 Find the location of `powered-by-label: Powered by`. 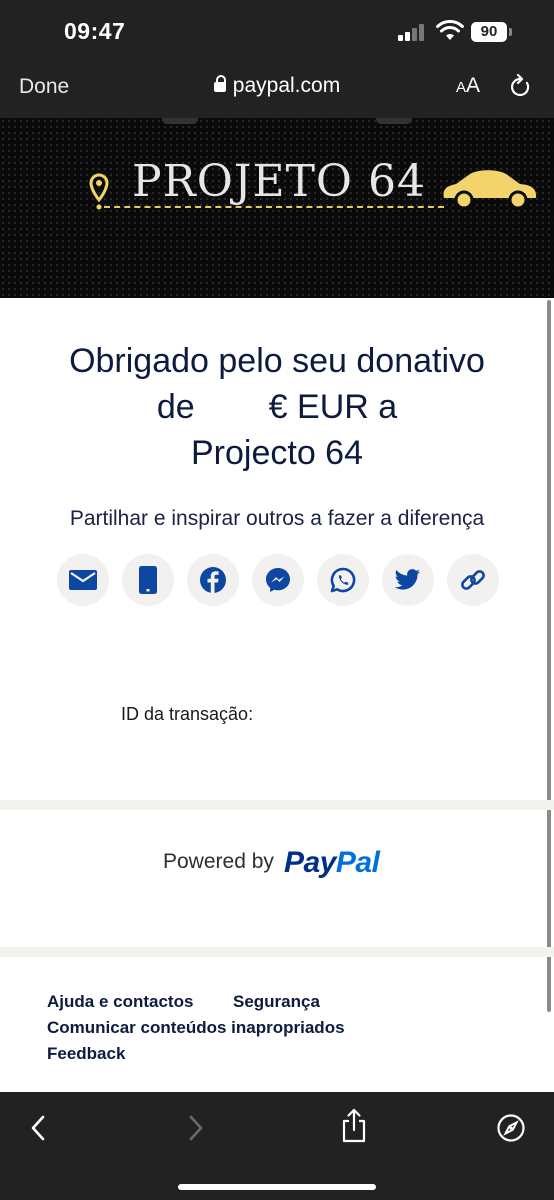

powered-by-label: Powered by is located at coordinates (218, 861).